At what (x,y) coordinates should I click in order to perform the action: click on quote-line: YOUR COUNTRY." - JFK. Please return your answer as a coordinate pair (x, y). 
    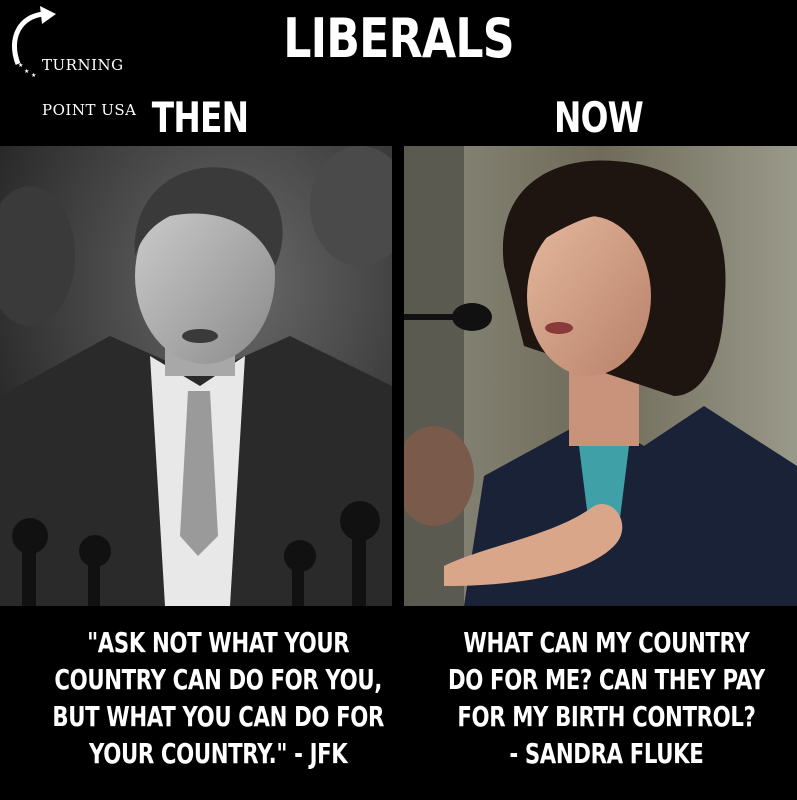
    Looking at the image, I should click on (218, 753).